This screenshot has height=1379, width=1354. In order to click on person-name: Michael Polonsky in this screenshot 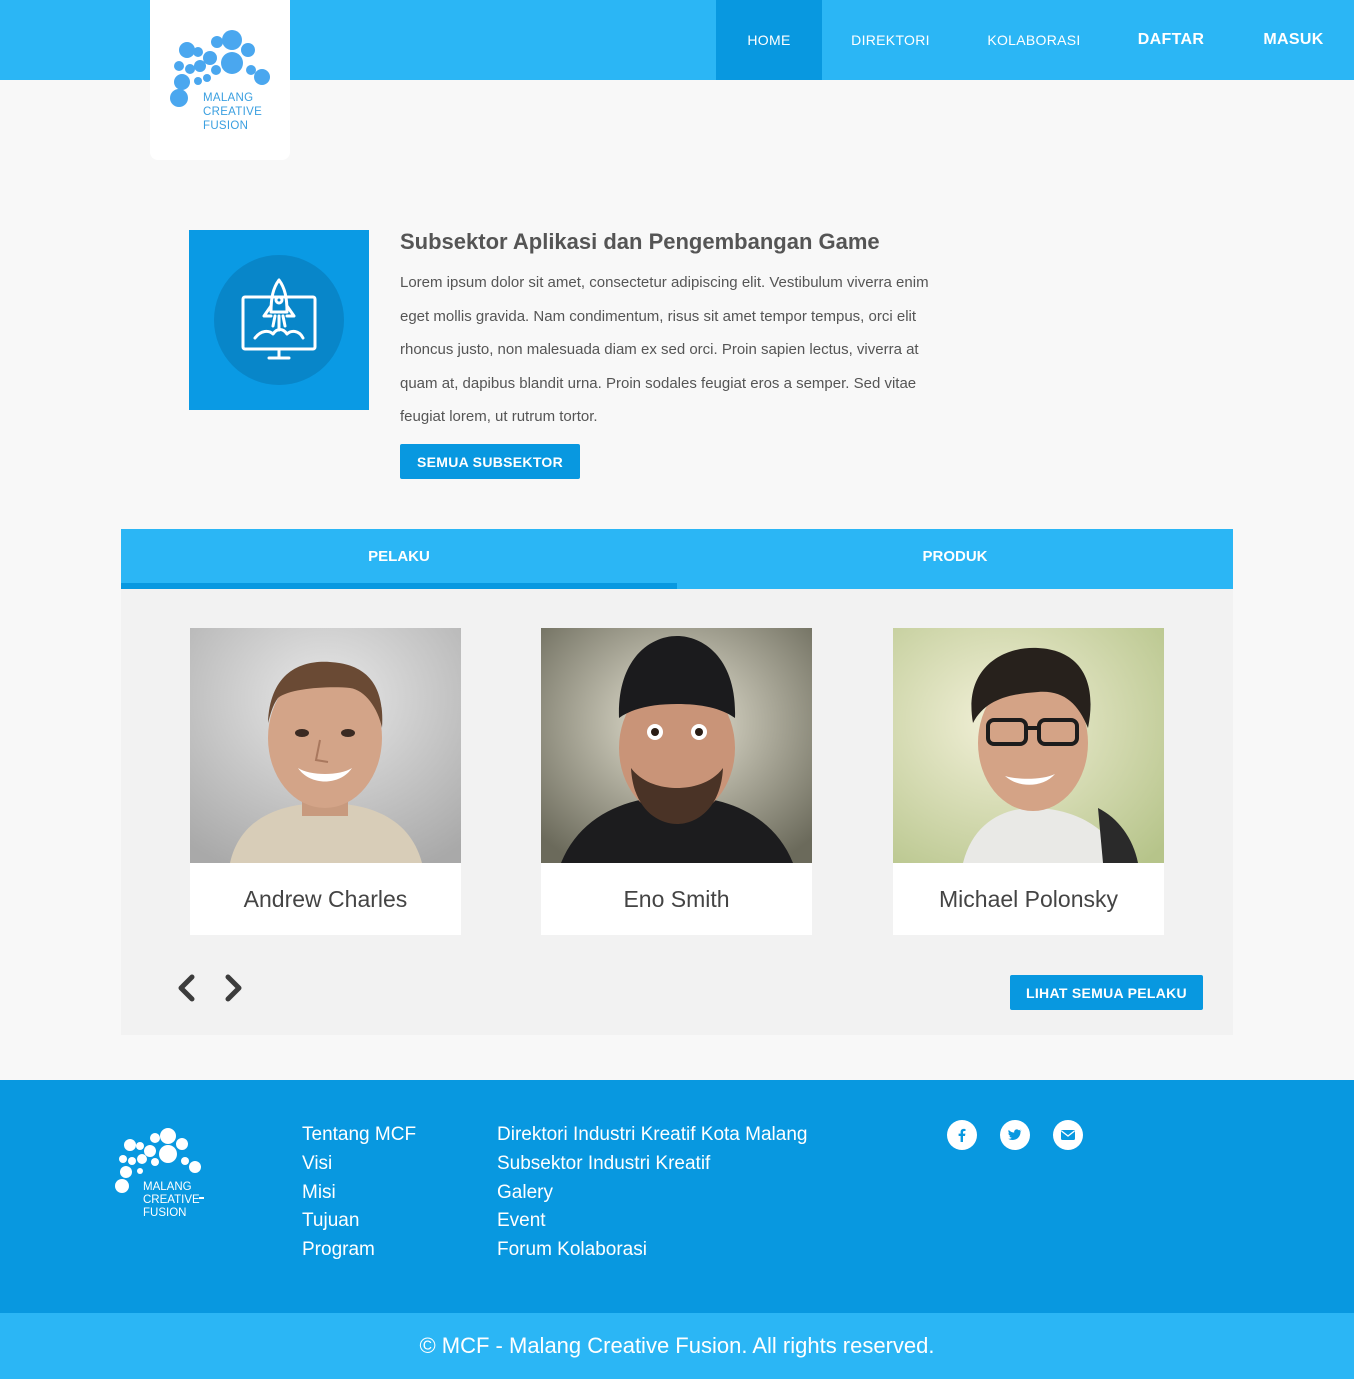, I will do `click(1028, 898)`.